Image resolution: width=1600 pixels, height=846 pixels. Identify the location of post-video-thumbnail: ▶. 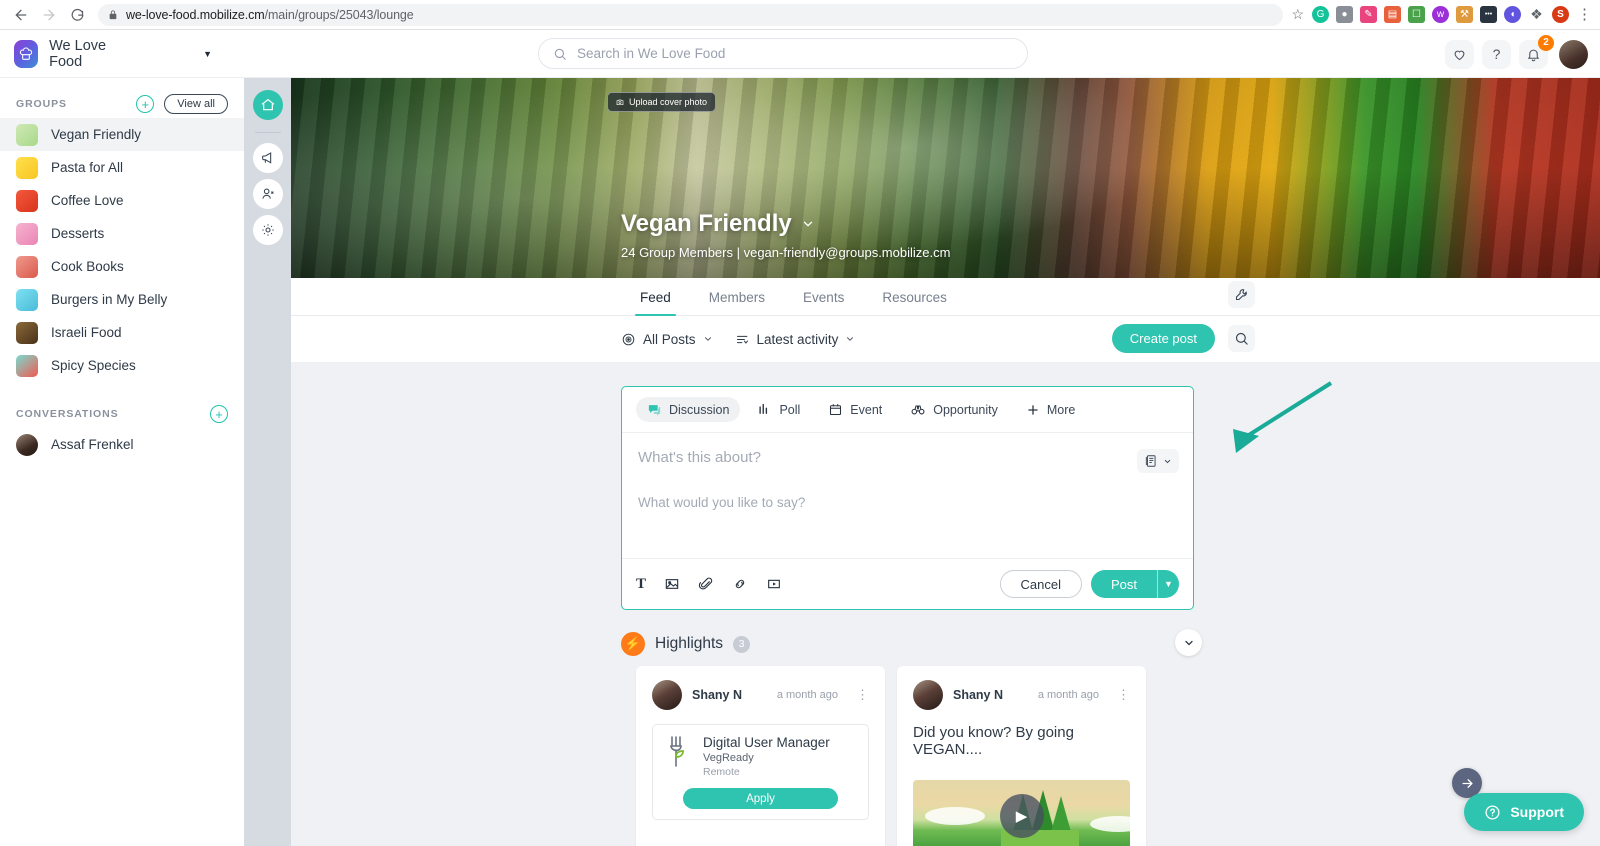
(1021, 813).